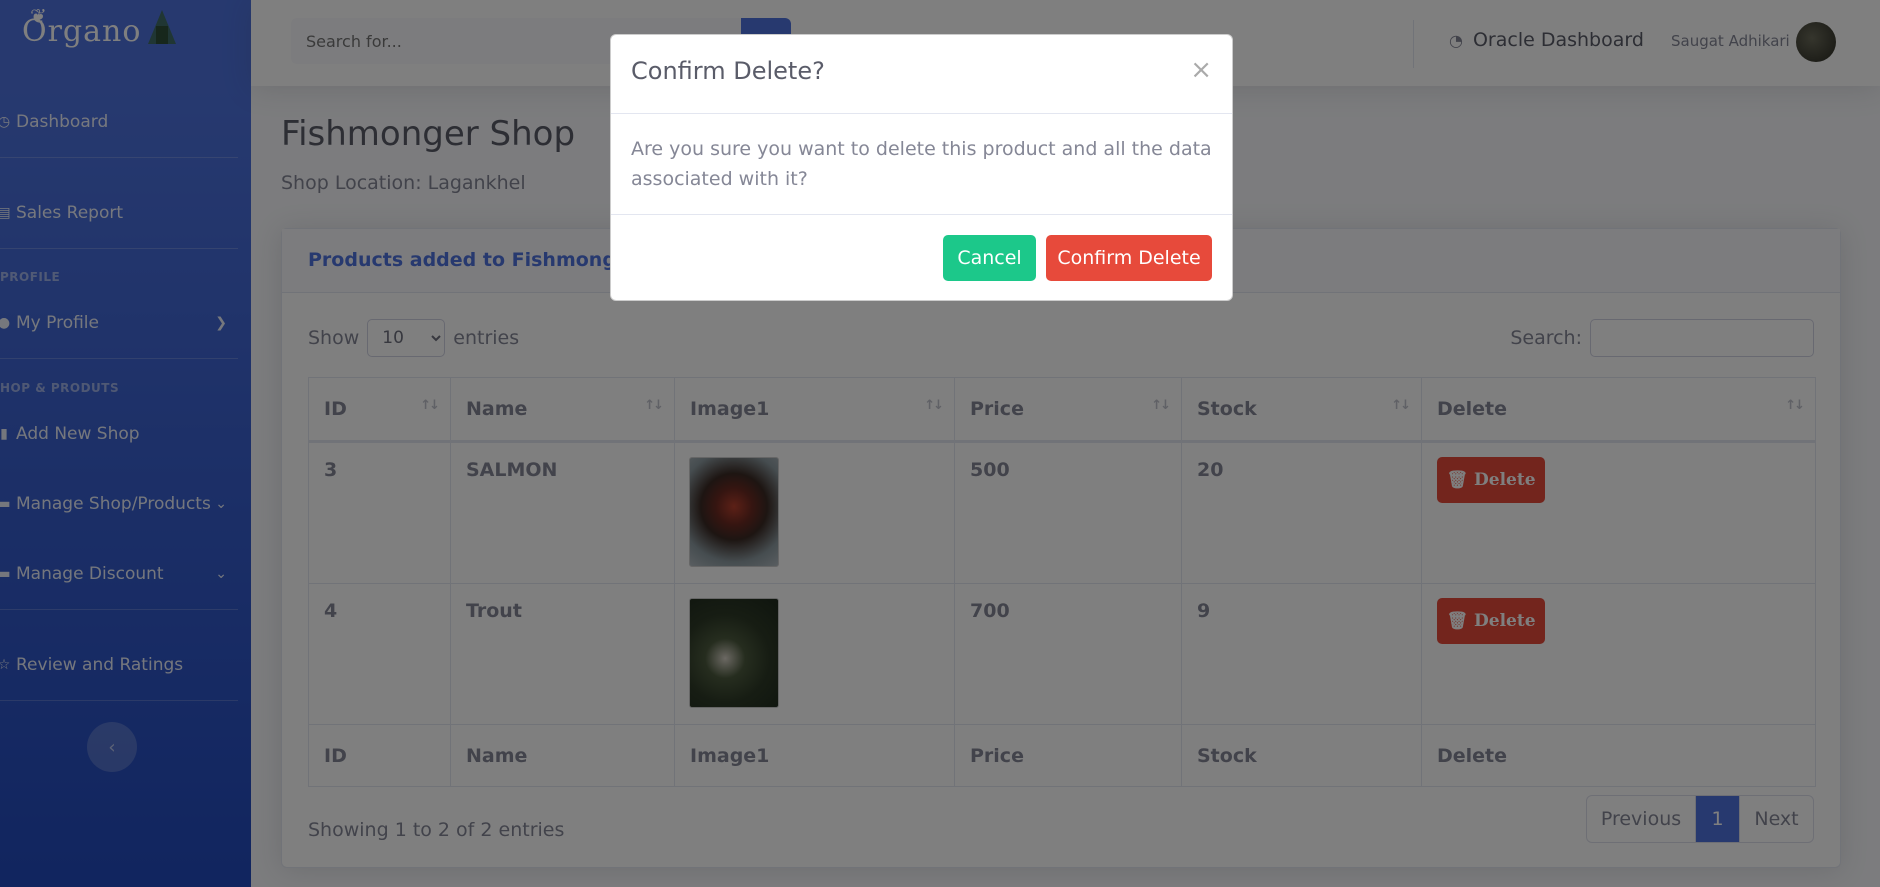  I want to click on confirm-delete-button: Confirm Delete, so click(1129, 258).